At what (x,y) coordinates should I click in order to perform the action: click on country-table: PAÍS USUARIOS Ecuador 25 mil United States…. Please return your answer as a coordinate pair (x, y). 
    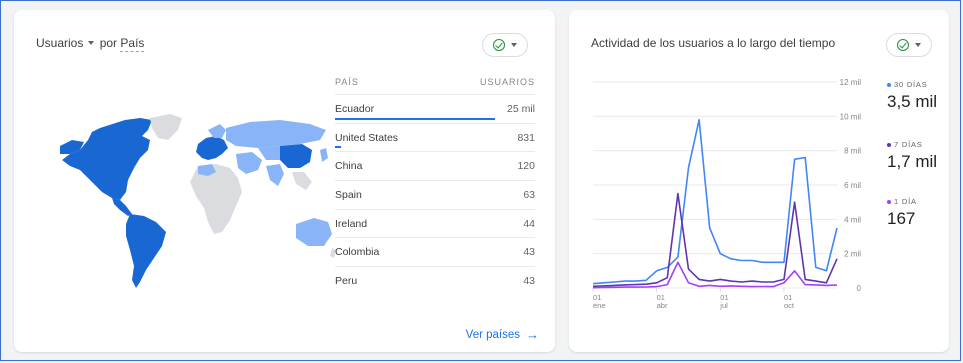
    Looking at the image, I should click on (435, 182).